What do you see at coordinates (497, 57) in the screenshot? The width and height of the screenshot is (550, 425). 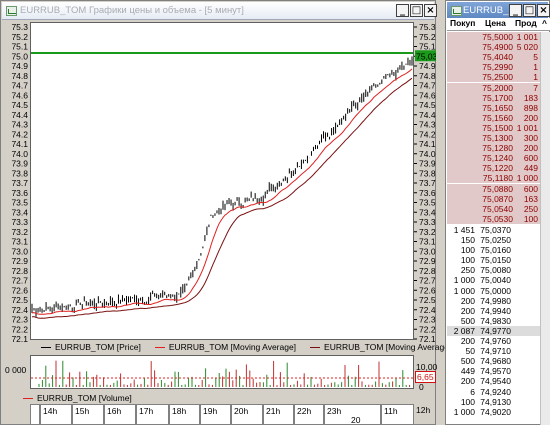 I see `ask-price: 75,4040` at bounding box center [497, 57].